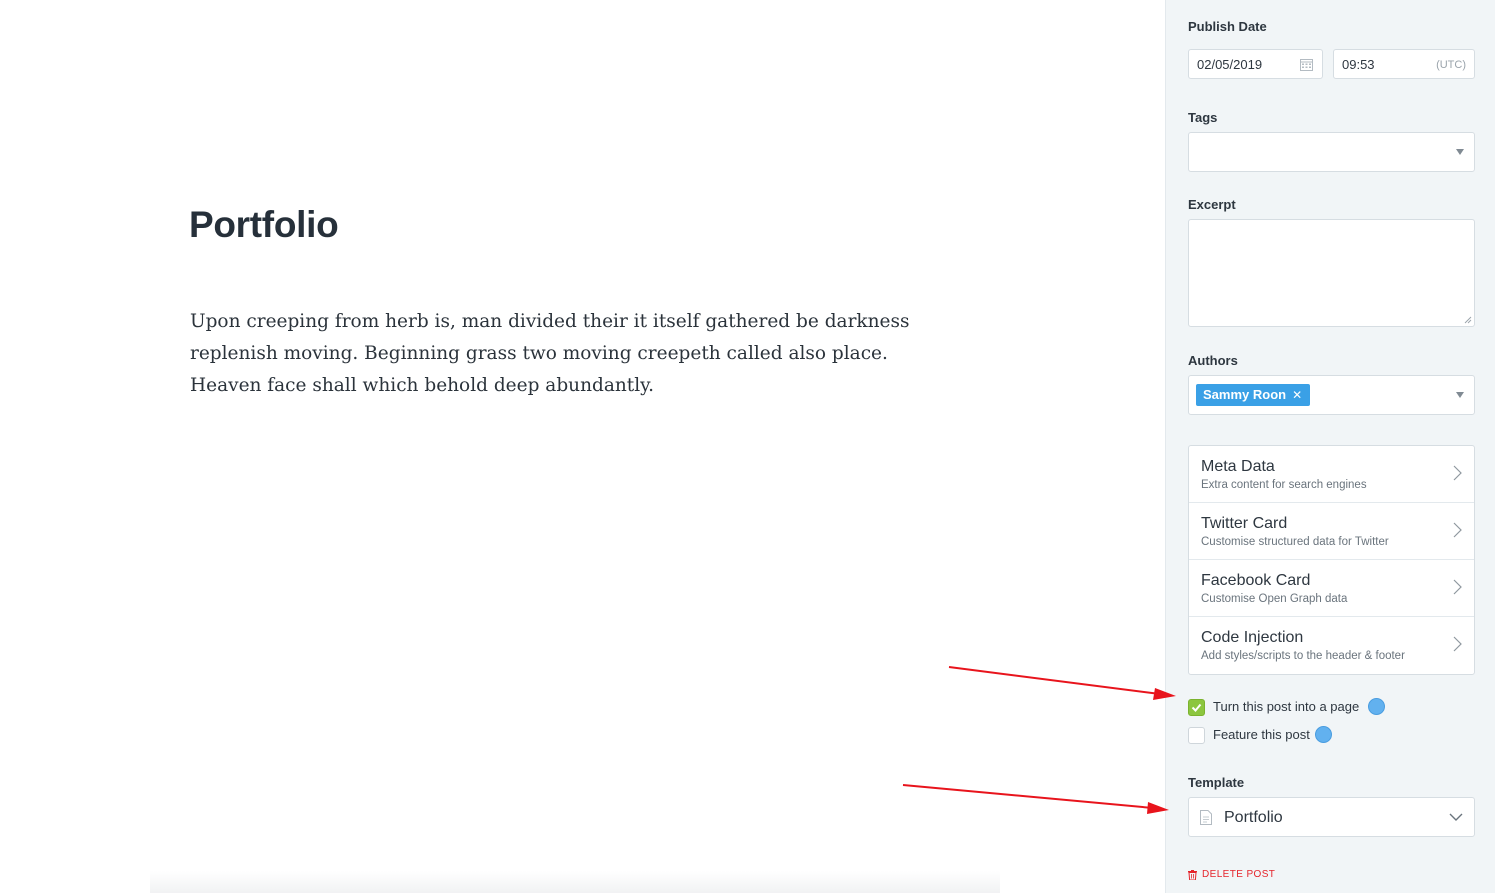 The width and height of the screenshot is (1495, 893). Describe the element at coordinates (1238, 466) in the screenshot. I see `menu-item-title: Meta Data` at that location.